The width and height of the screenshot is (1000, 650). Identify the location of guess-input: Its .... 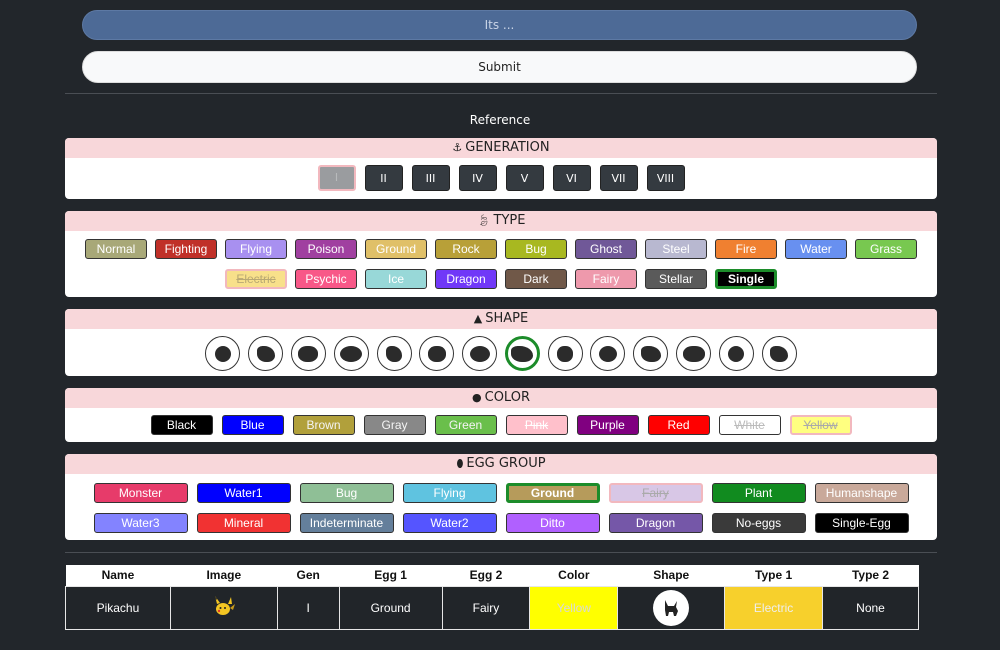
(499, 25).